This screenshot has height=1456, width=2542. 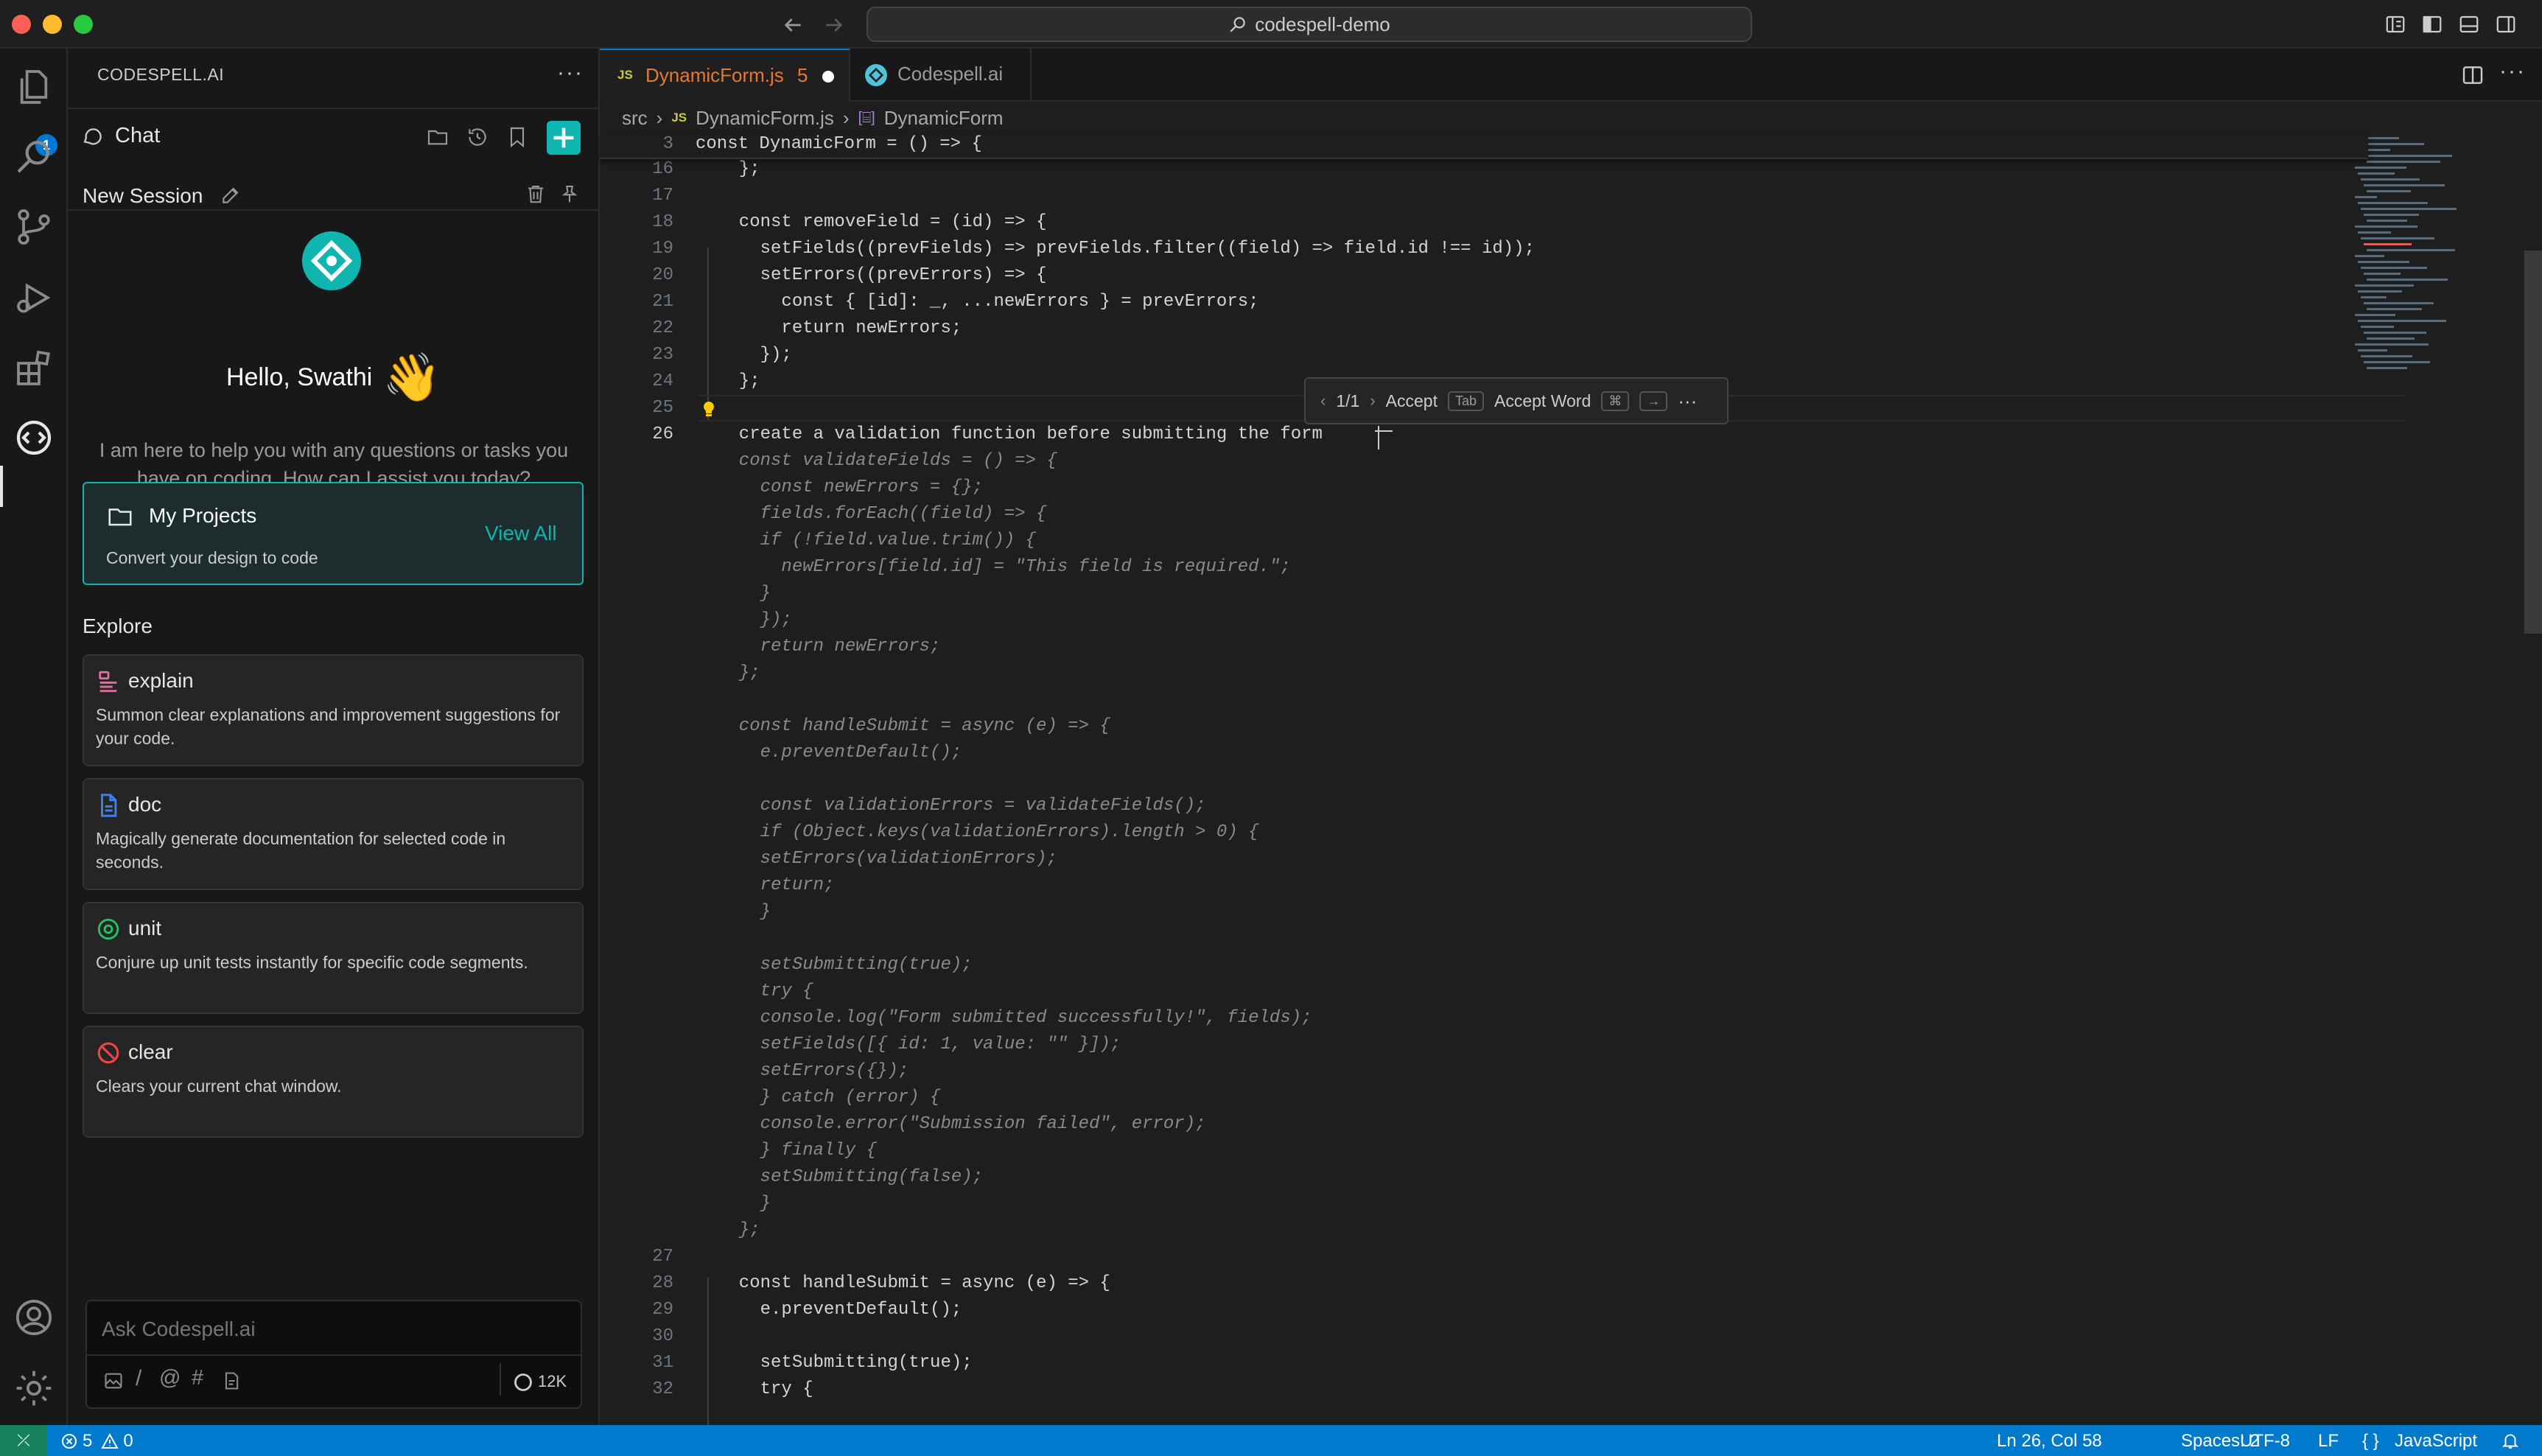 What do you see at coordinates (110, 1441) in the screenshot?
I see `warning-icon` at bounding box center [110, 1441].